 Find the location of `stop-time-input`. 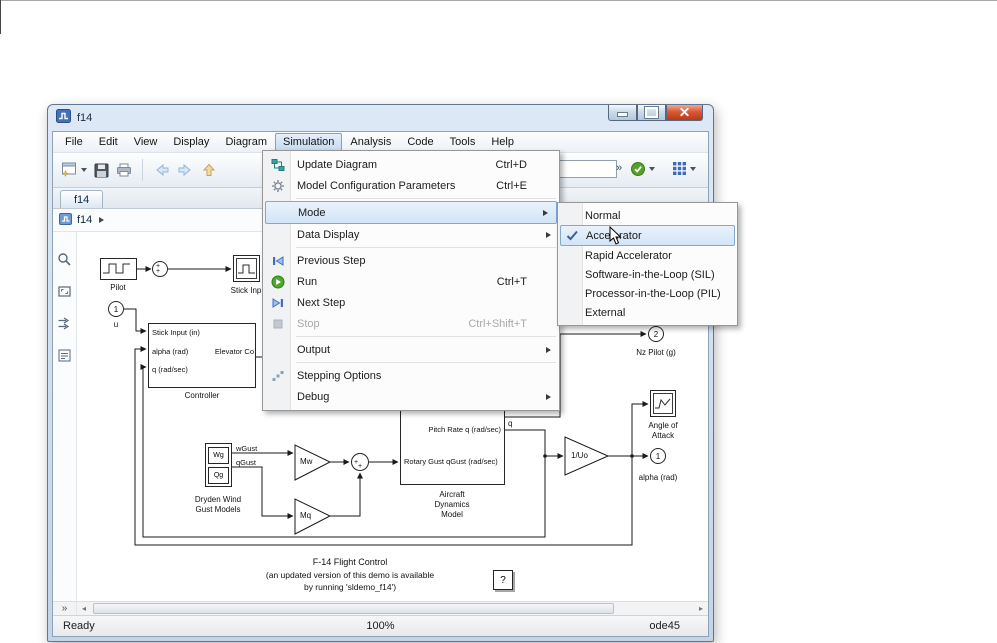

stop-time-input is located at coordinates (585, 169).